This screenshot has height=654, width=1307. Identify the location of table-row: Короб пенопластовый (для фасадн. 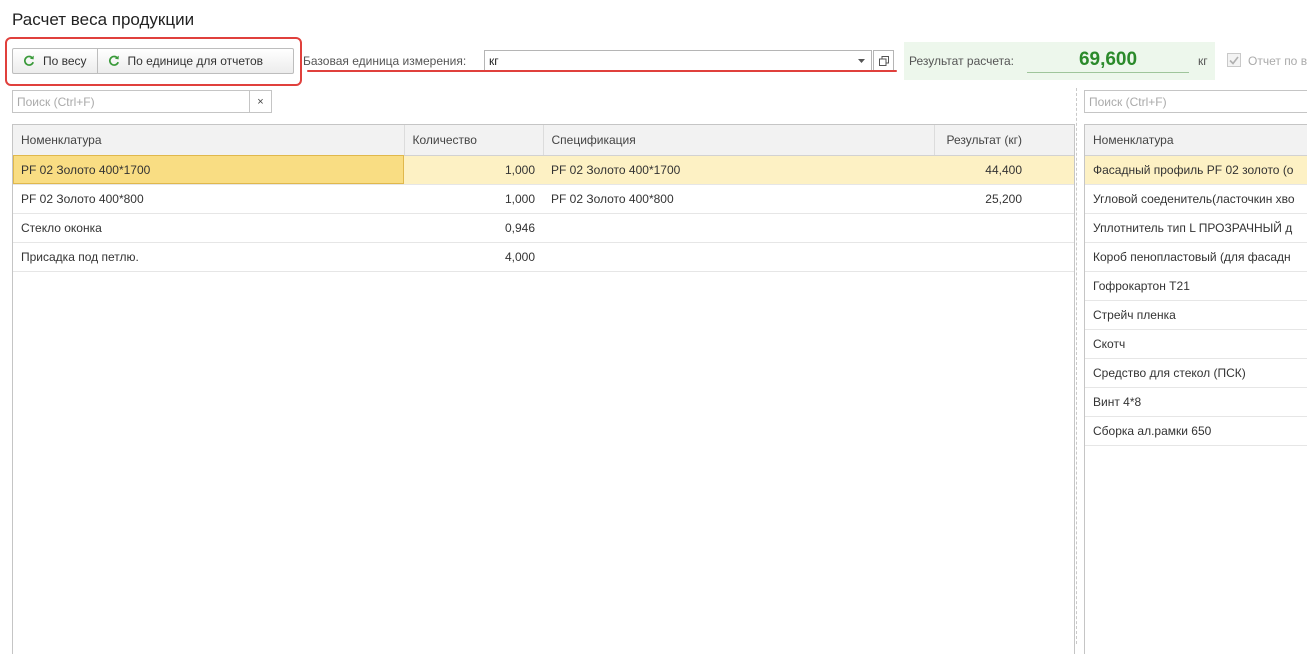
(1196, 257).